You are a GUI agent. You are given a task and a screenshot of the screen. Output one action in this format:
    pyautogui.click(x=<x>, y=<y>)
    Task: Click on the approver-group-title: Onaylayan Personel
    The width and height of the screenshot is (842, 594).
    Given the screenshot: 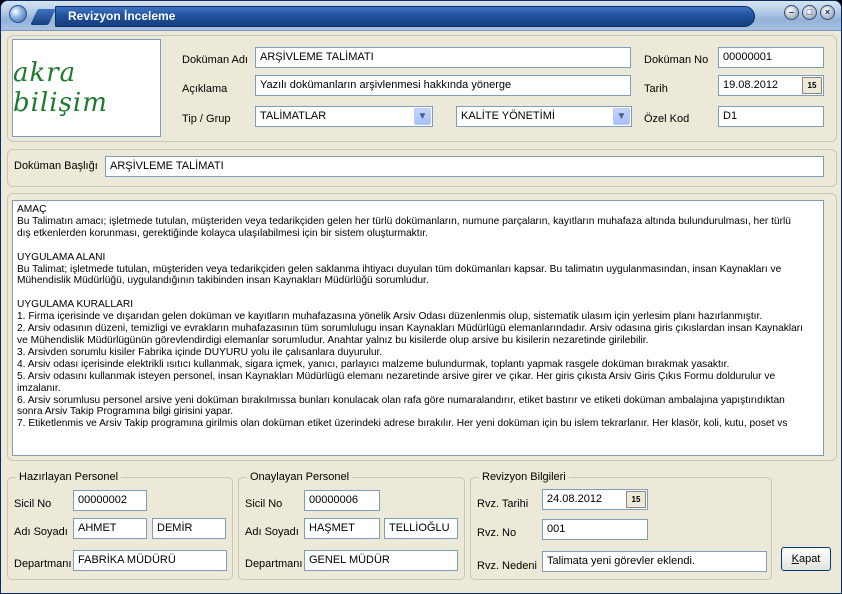 What is the action you would take?
    pyautogui.click(x=300, y=477)
    